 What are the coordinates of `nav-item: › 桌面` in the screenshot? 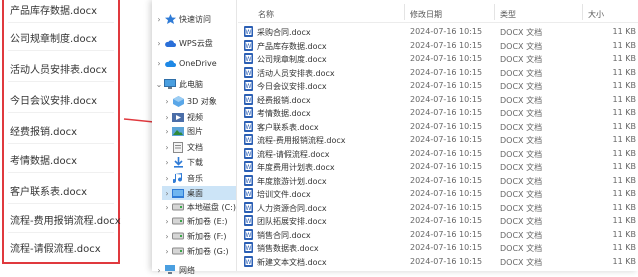 It's located at (199, 193).